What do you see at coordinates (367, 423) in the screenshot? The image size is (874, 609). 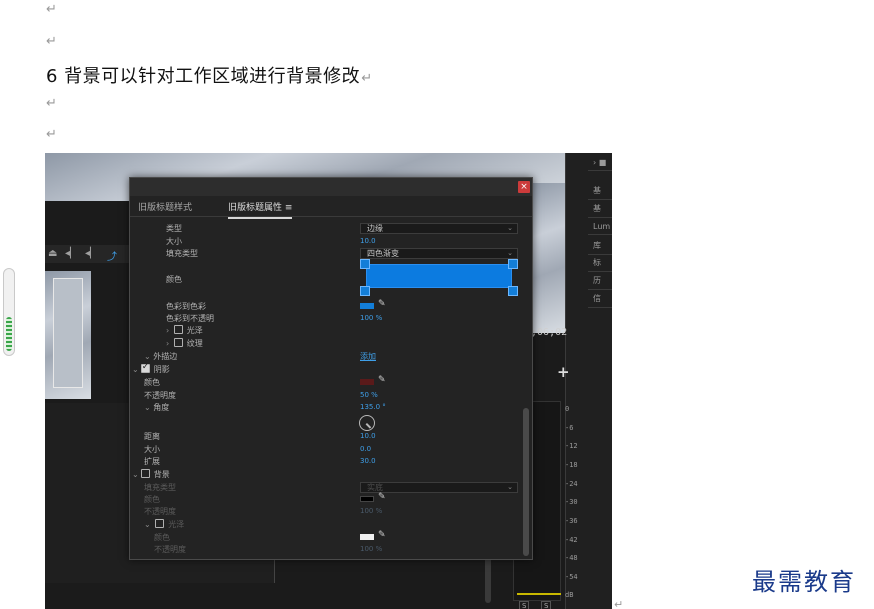 I see `angle-dial-icon` at bounding box center [367, 423].